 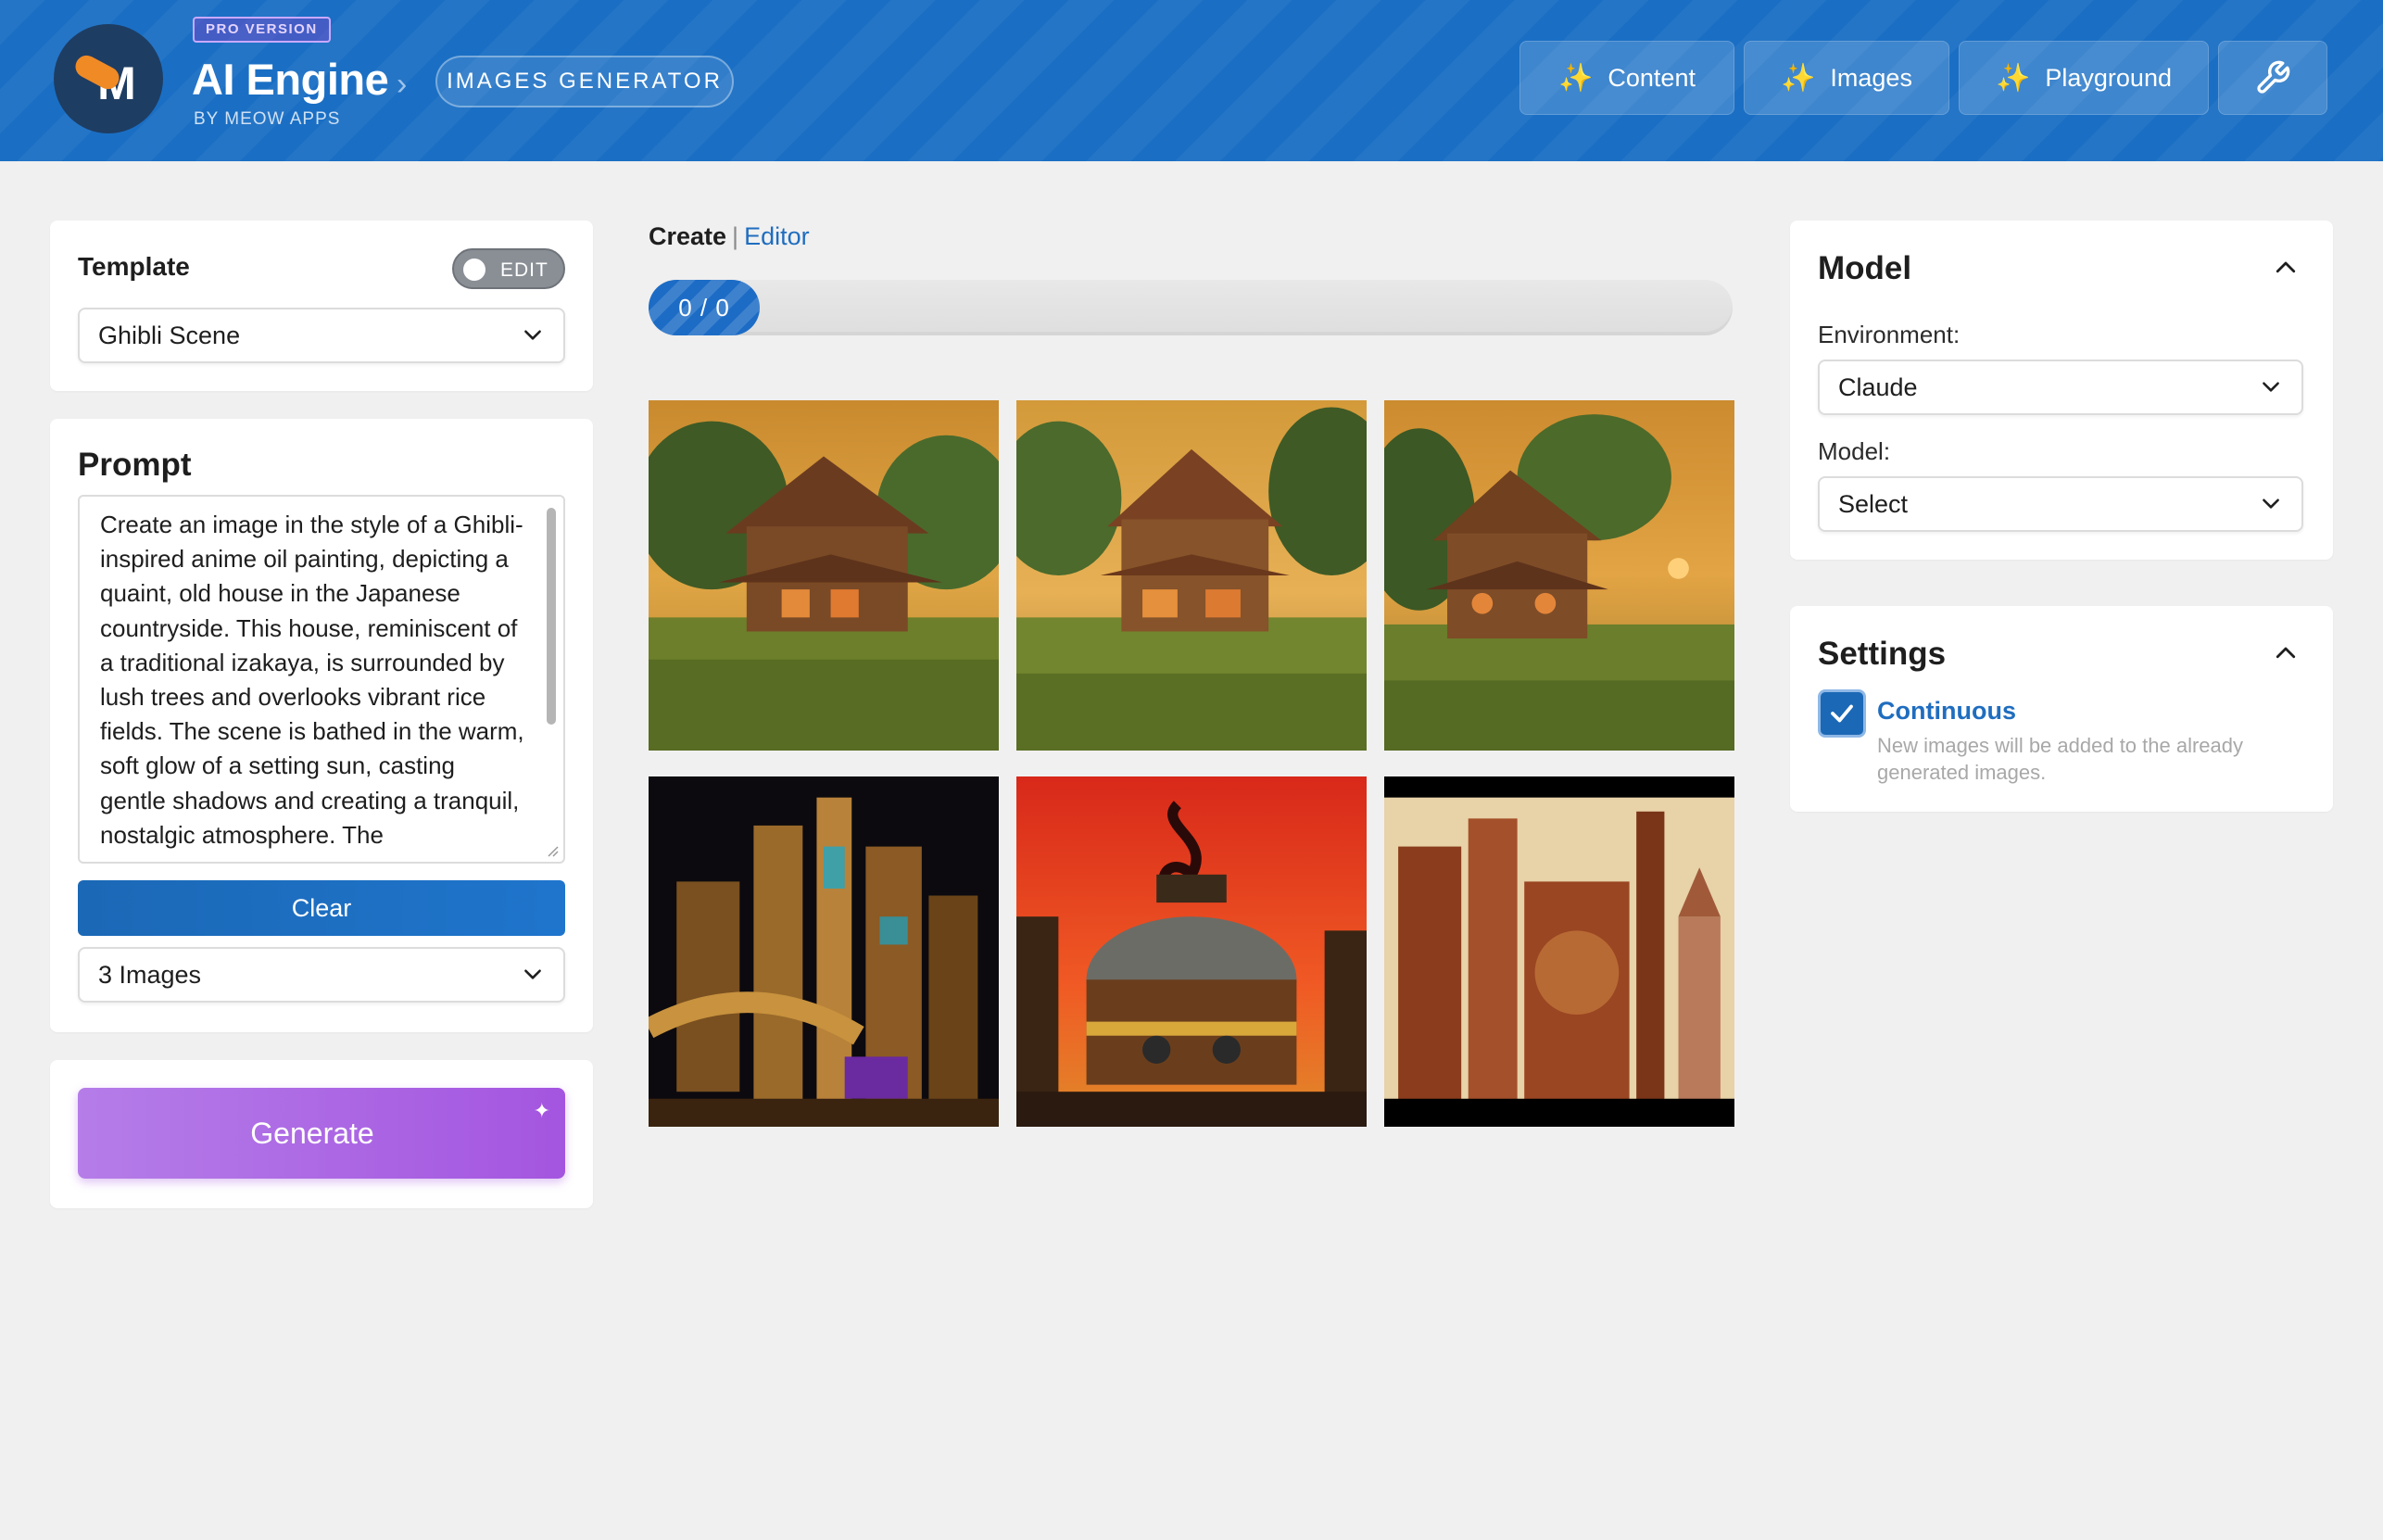 I want to click on model-select: Select, so click(x=2060, y=504).